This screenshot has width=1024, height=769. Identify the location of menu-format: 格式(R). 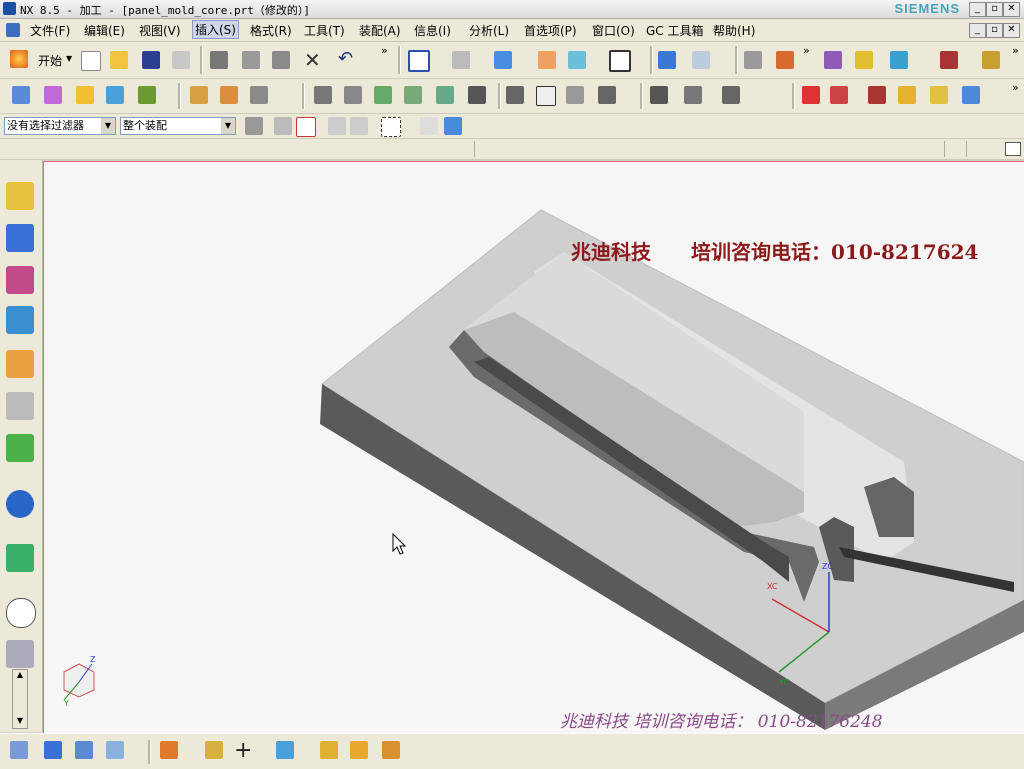
(271, 30).